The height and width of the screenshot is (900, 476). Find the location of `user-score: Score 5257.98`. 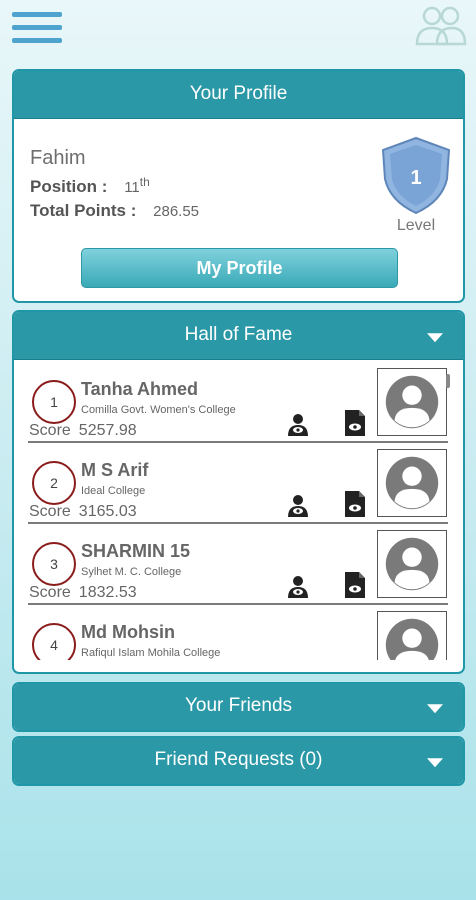

user-score: Score 5257.98 is located at coordinates (83, 431).